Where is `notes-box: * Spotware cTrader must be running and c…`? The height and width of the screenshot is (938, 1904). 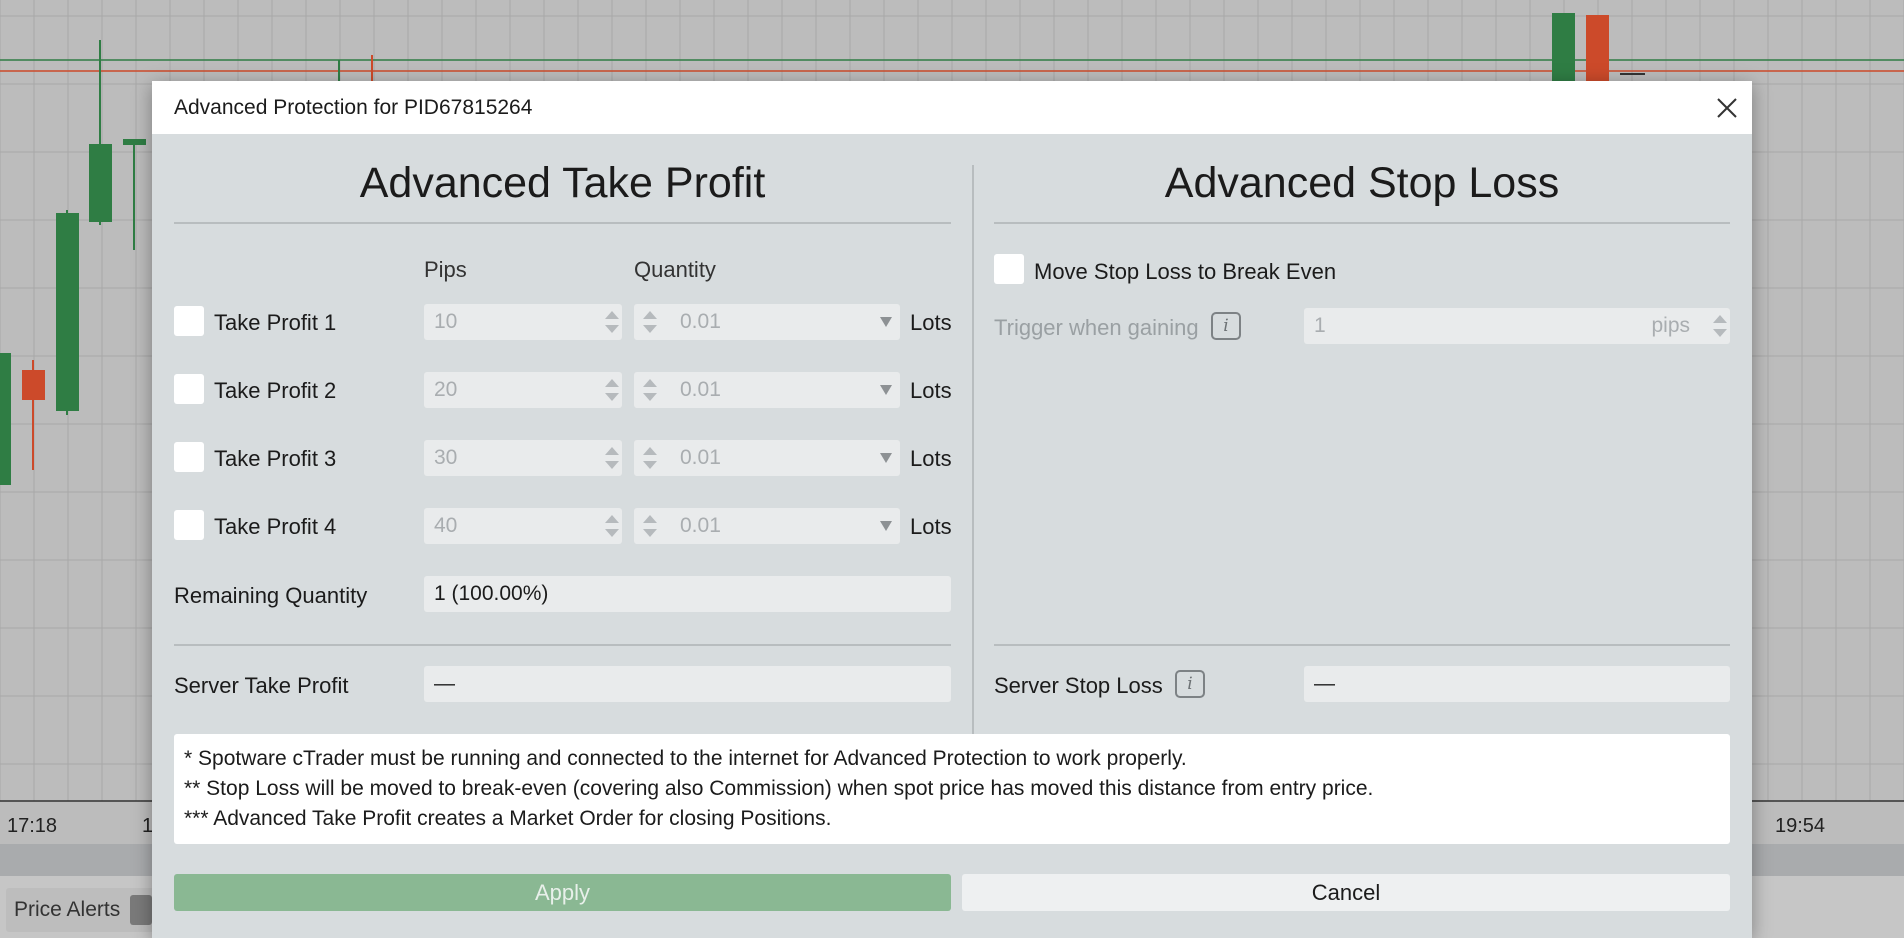 notes-box: * Spotware cTrader must be running and c… is located at coordinates (952, 789).